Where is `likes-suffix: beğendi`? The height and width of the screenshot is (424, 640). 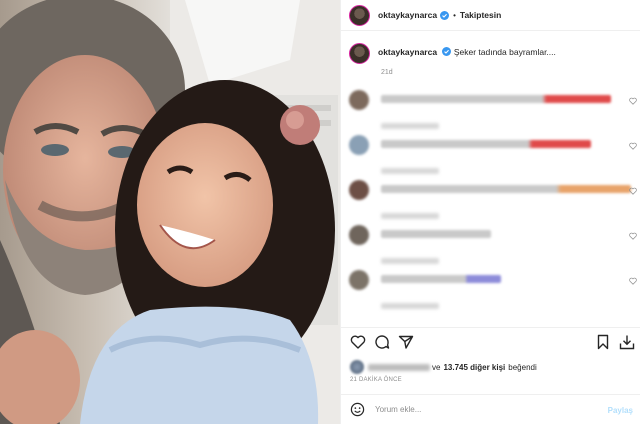 likes-suffix: beğendi is located at coordinates (522, 367).